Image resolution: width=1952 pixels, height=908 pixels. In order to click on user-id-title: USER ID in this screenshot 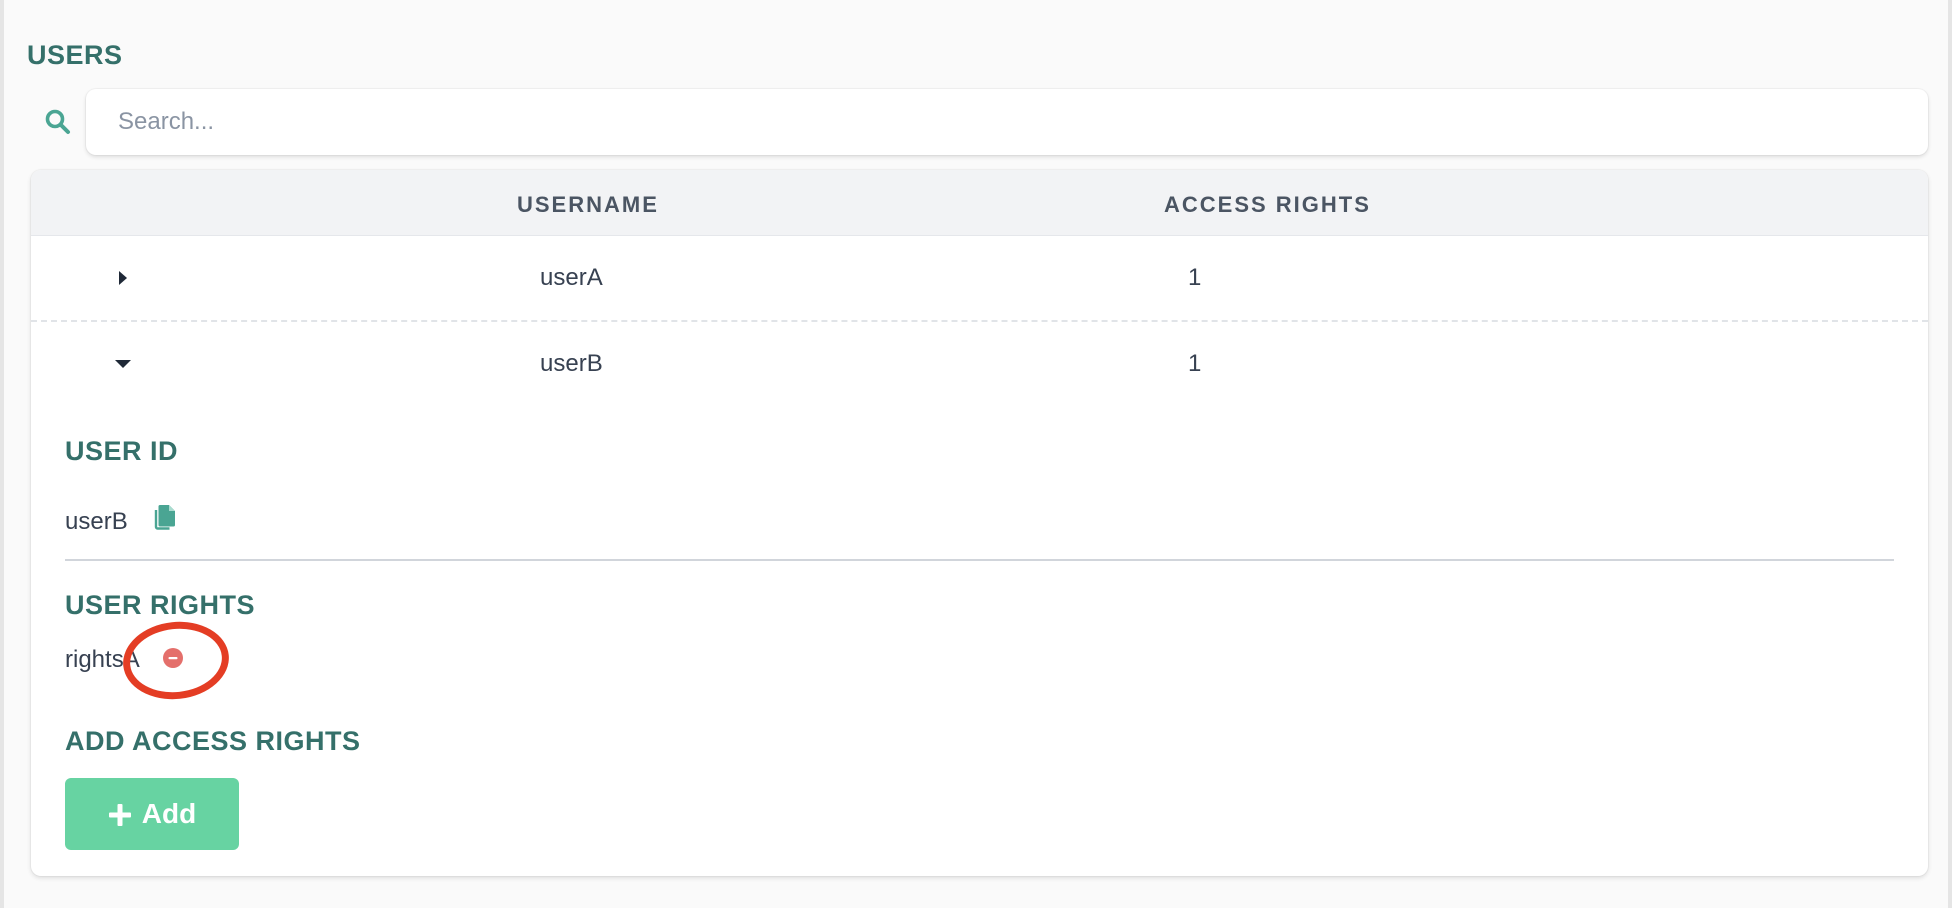, I will do `click(122, 451)`.